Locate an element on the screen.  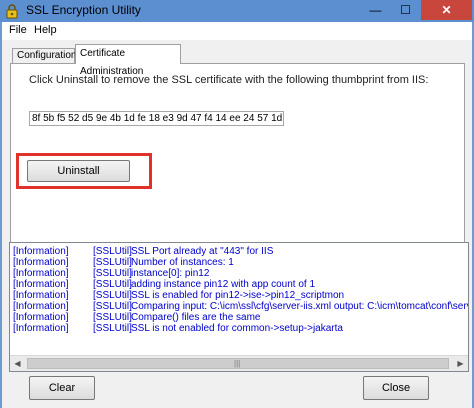
menu-help: Help is located at coordinates (45, 30).